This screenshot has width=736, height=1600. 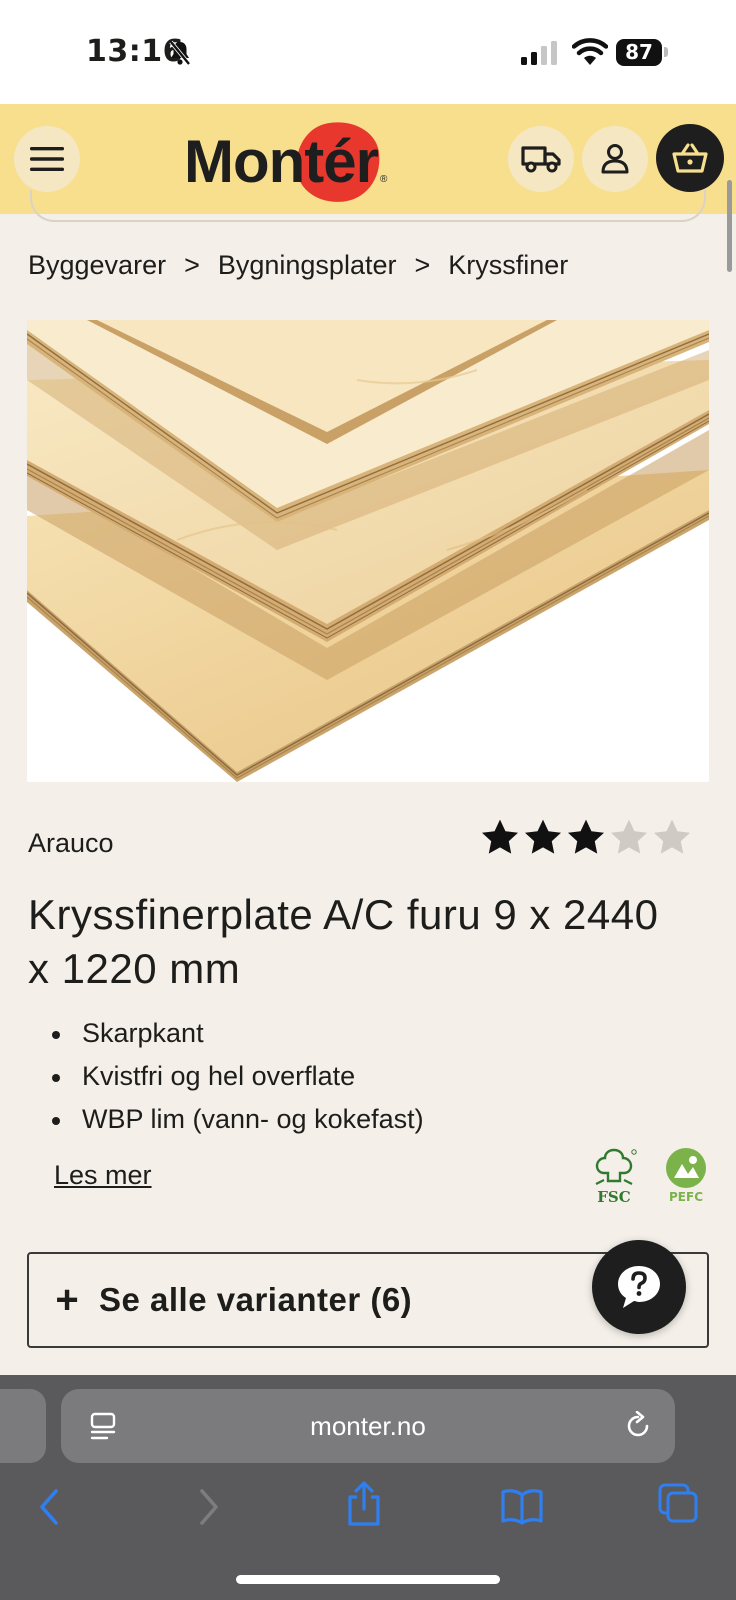 I want to click on battery-tip, so click(x=666, y=52).